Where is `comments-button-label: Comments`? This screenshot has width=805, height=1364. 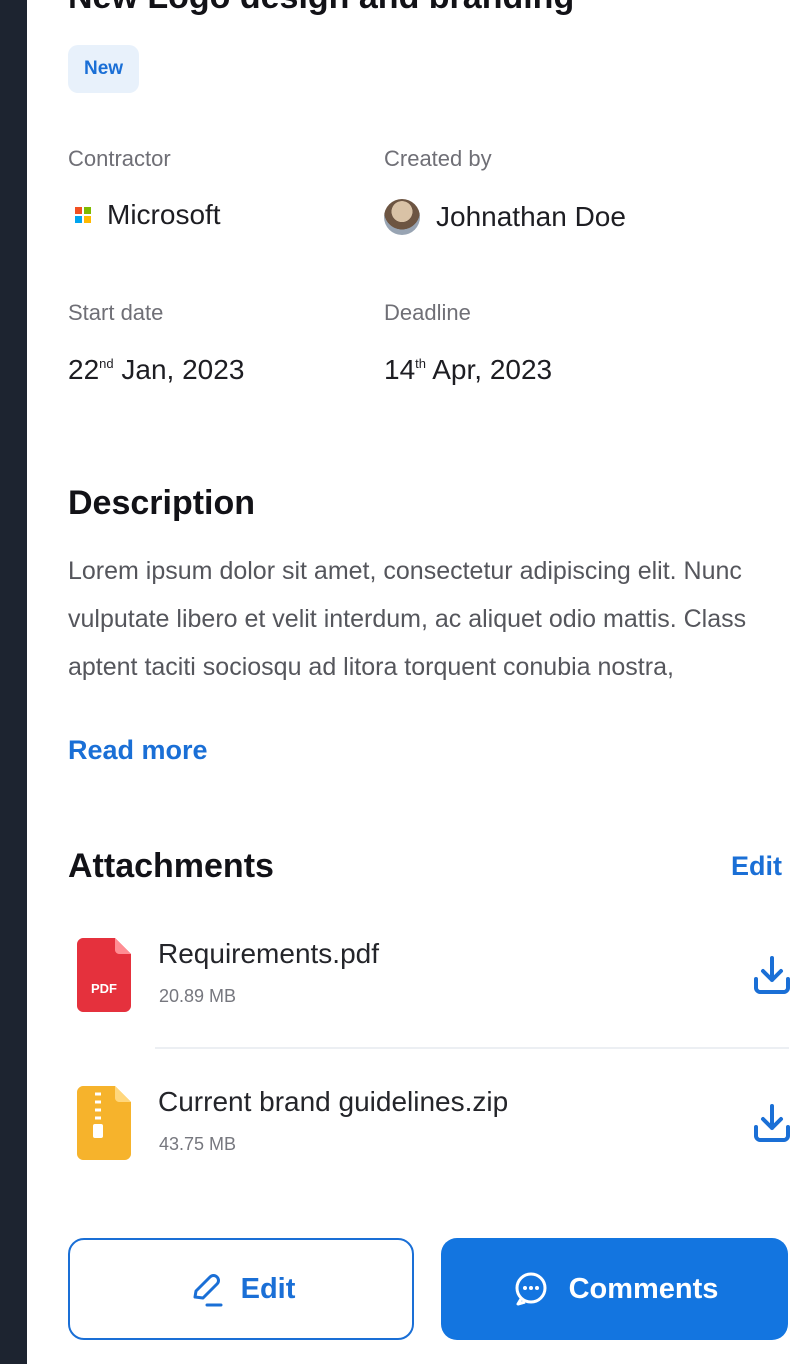
comments-button-label: Comments is located at coordinates (643, 1288).